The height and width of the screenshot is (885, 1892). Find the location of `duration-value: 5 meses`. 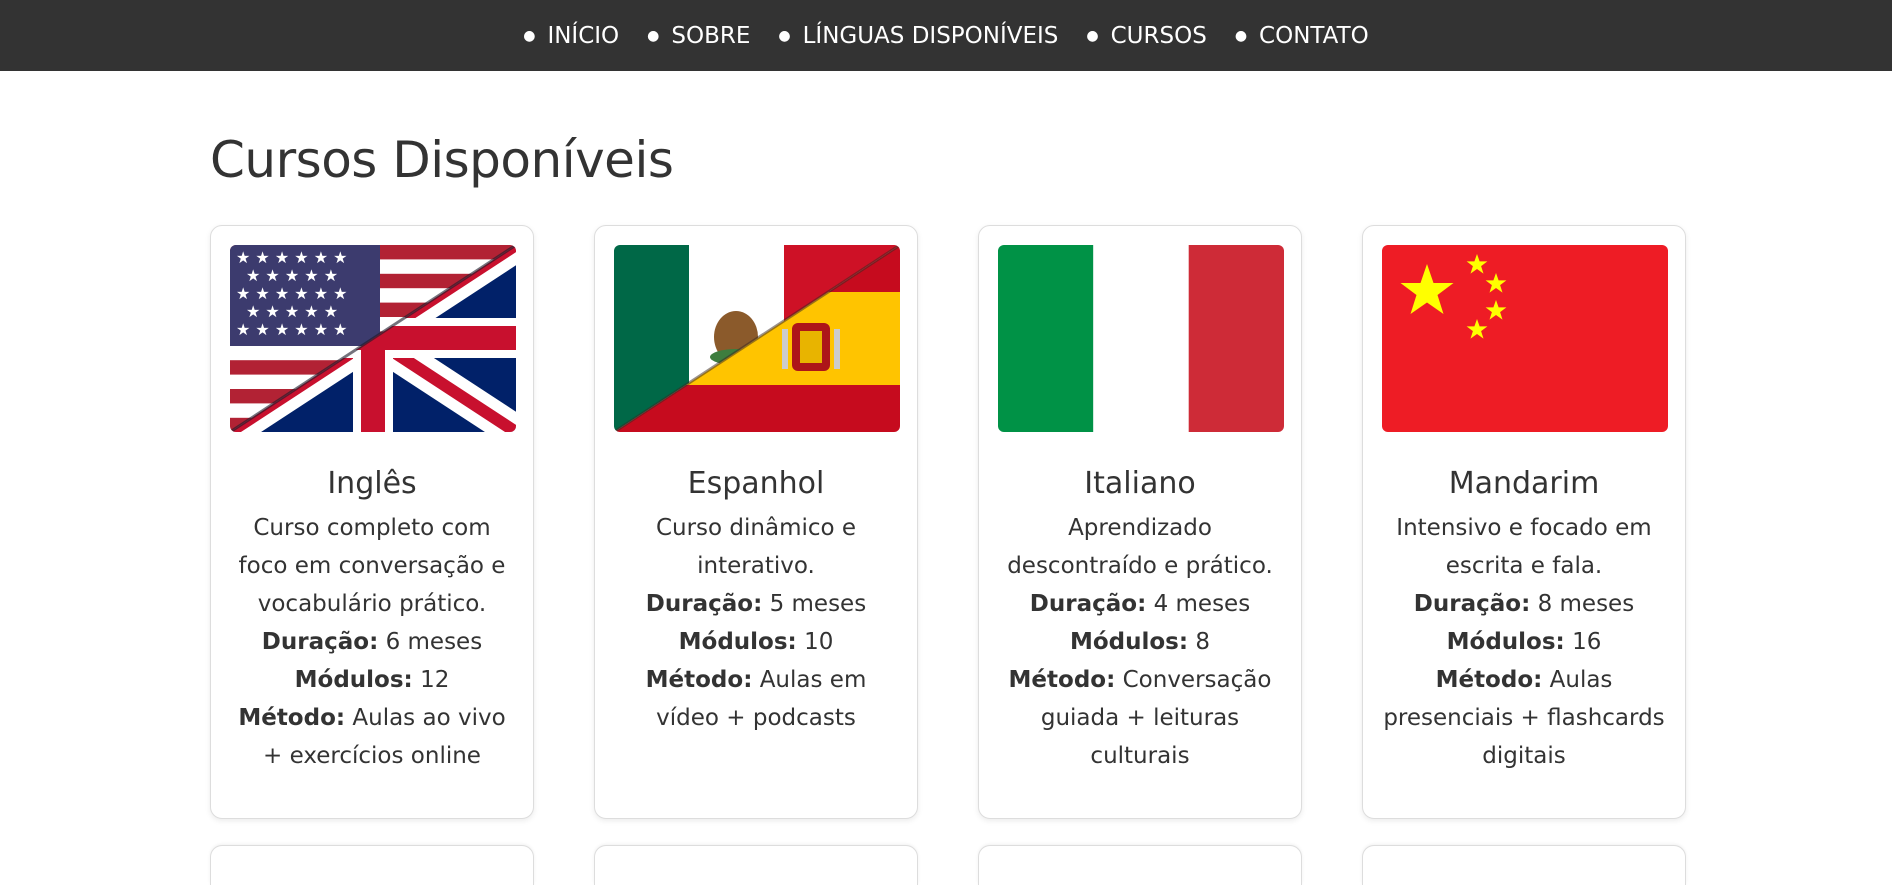

duration-value: 5 meses is located at coordinates (818, 604).